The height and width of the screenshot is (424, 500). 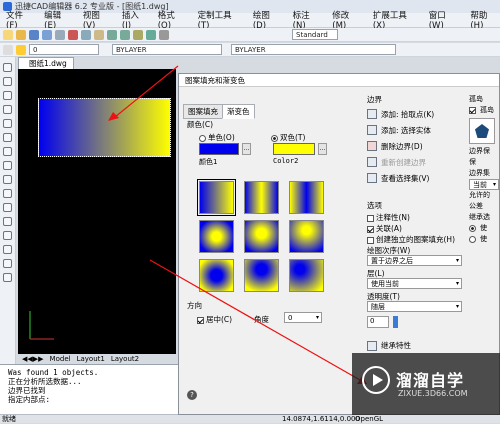 What do you see at coordinates (7, 249) in the screenshot?
I see `block-tool-icon` at bounding box center [7, 249].